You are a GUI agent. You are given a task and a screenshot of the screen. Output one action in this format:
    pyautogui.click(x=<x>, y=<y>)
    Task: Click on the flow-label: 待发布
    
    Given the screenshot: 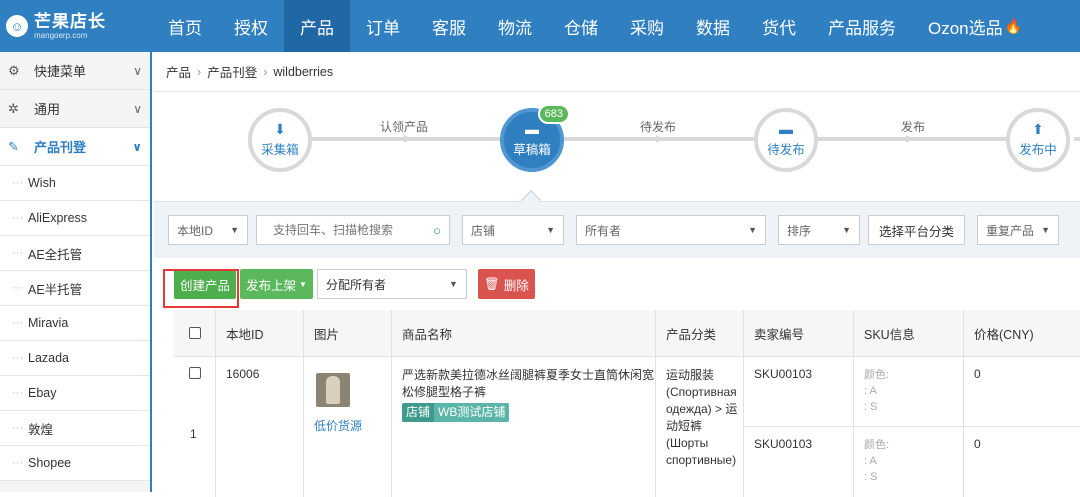 What is the action you would take?
    pyautogui.click(x=658, y=127)
    